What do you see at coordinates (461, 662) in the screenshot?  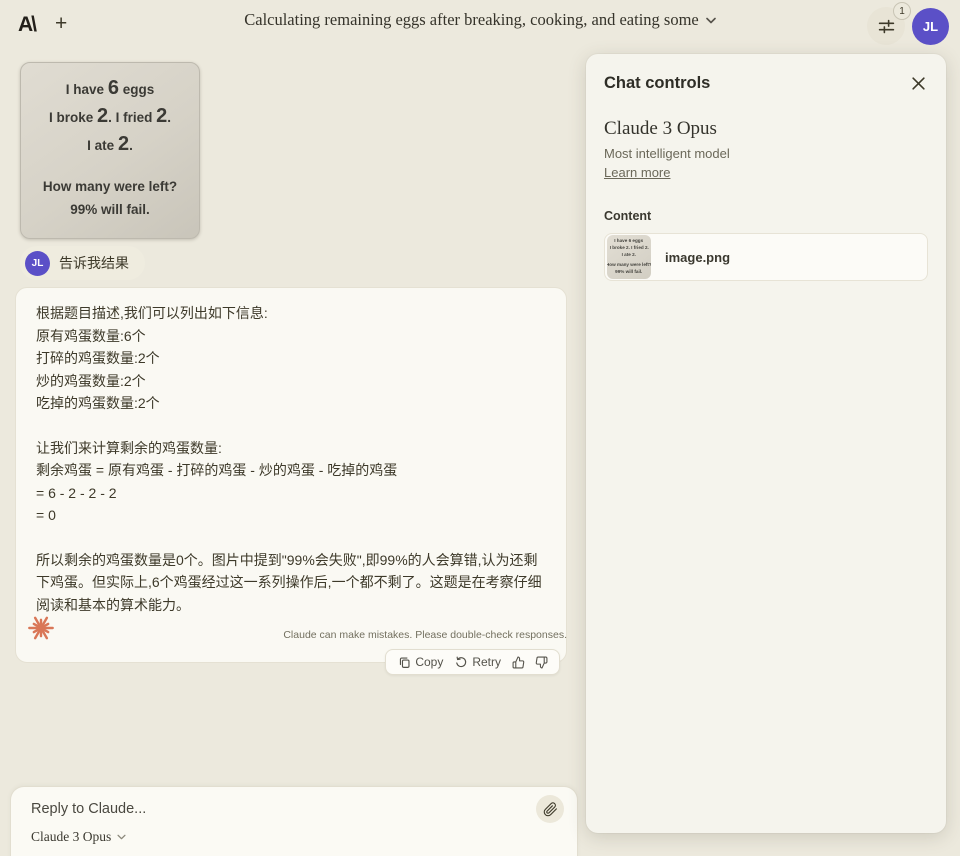 I see `retry-icon` at bounding box center [461, 662].